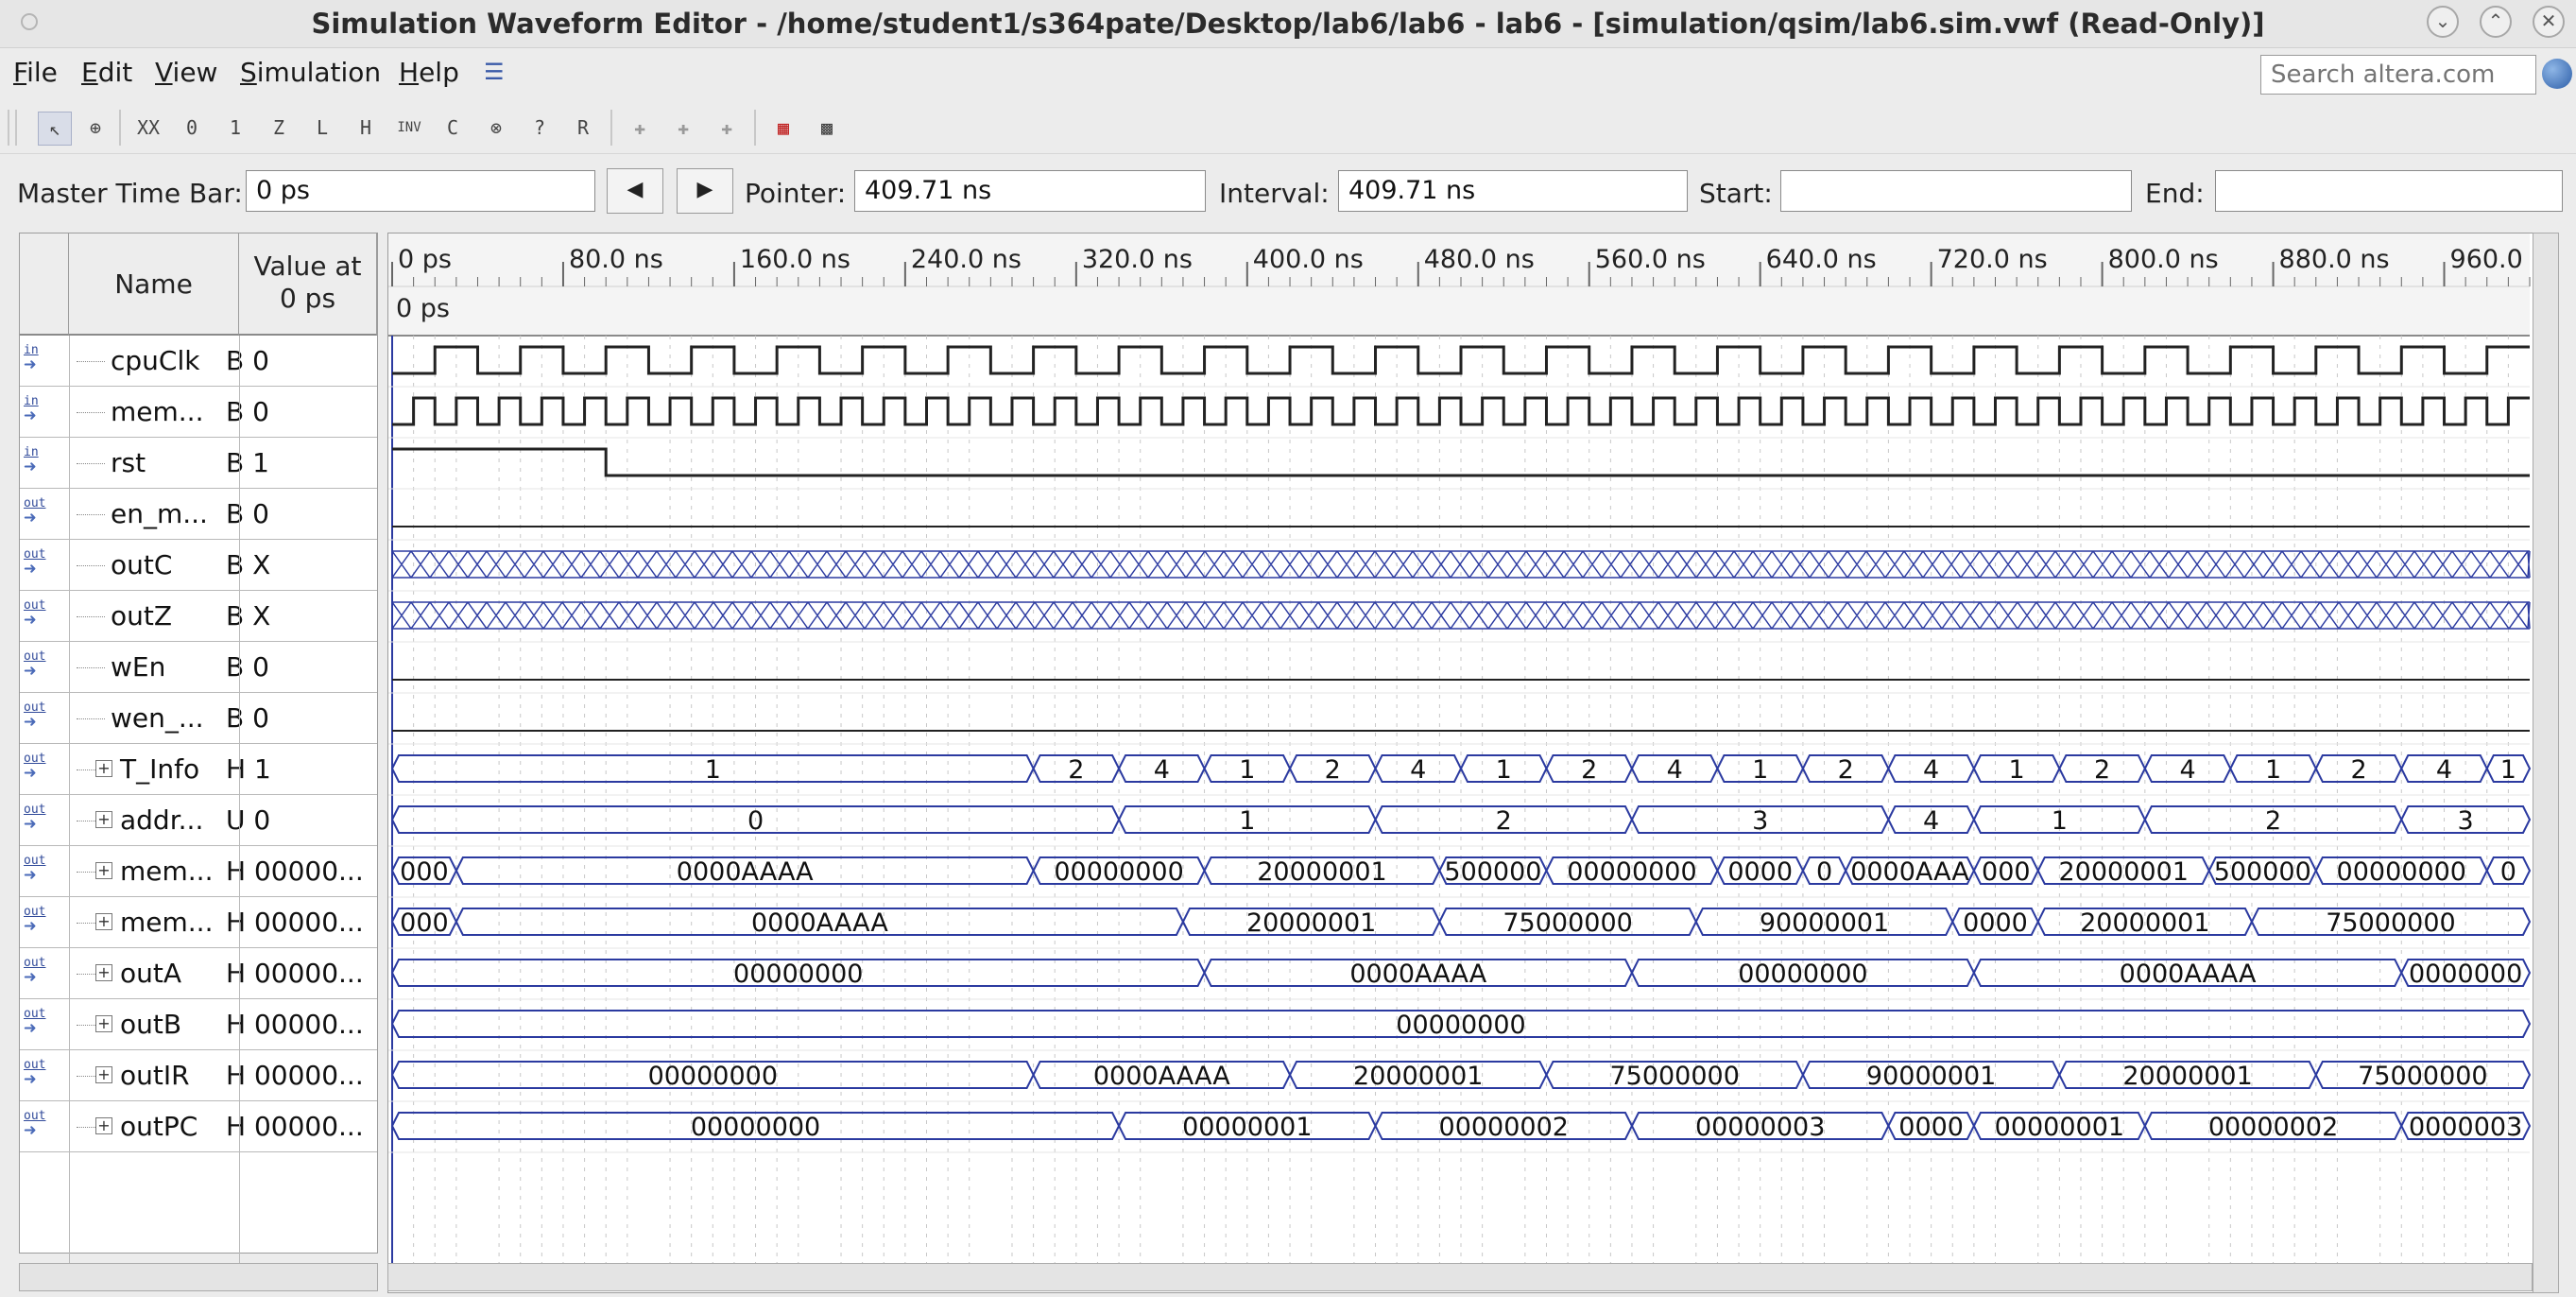 The height and width of the screenshot is (1297, 2576). What do you see at coordinates (2389, 191) in the screenshot?
I see `end-field` at bounding box center [2389, 191].